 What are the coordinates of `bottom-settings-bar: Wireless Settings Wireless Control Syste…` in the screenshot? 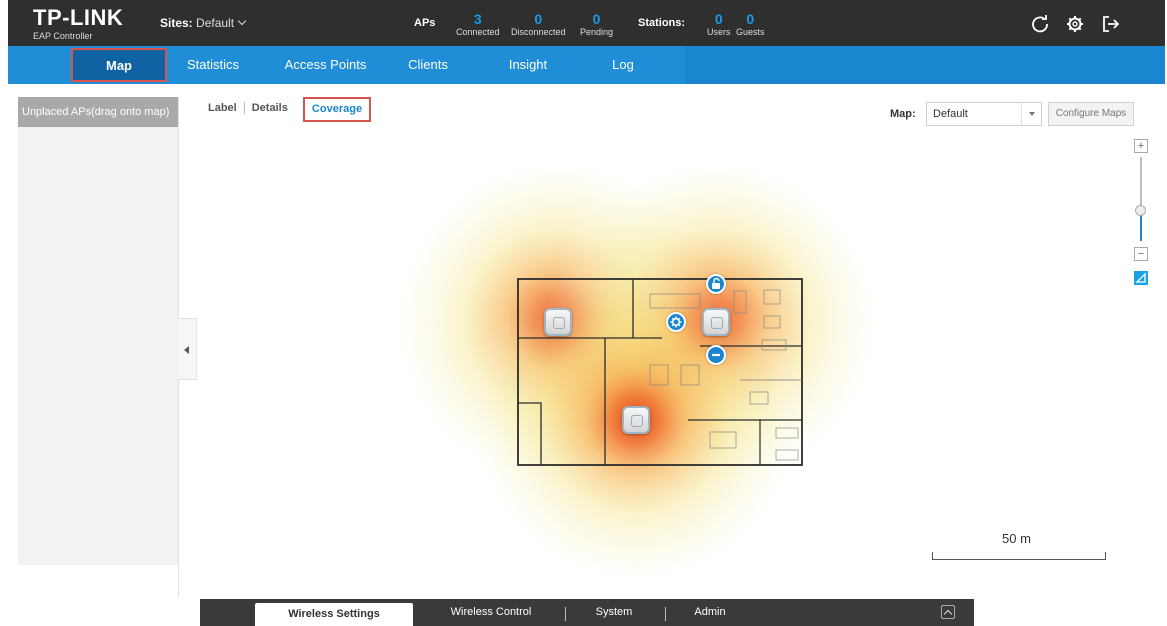 It's located at (587, 612).